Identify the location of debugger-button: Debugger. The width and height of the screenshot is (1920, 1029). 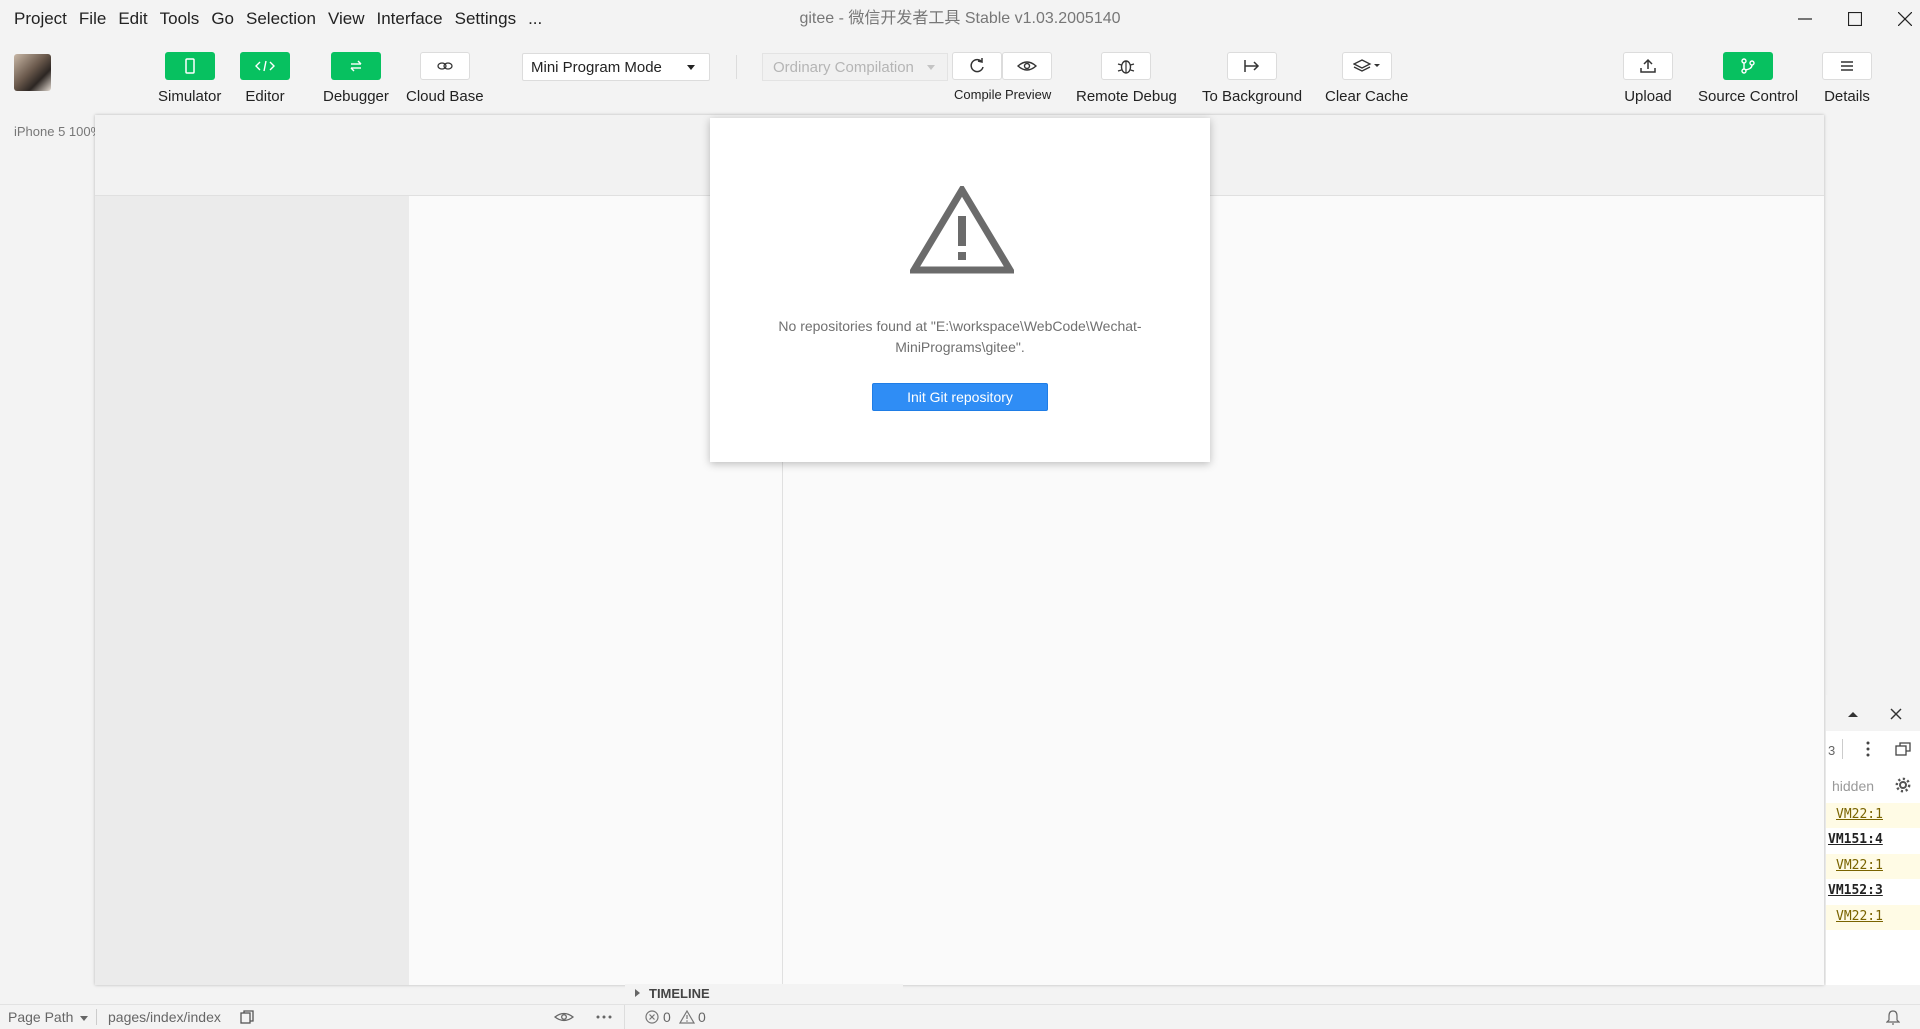
(356, 78).